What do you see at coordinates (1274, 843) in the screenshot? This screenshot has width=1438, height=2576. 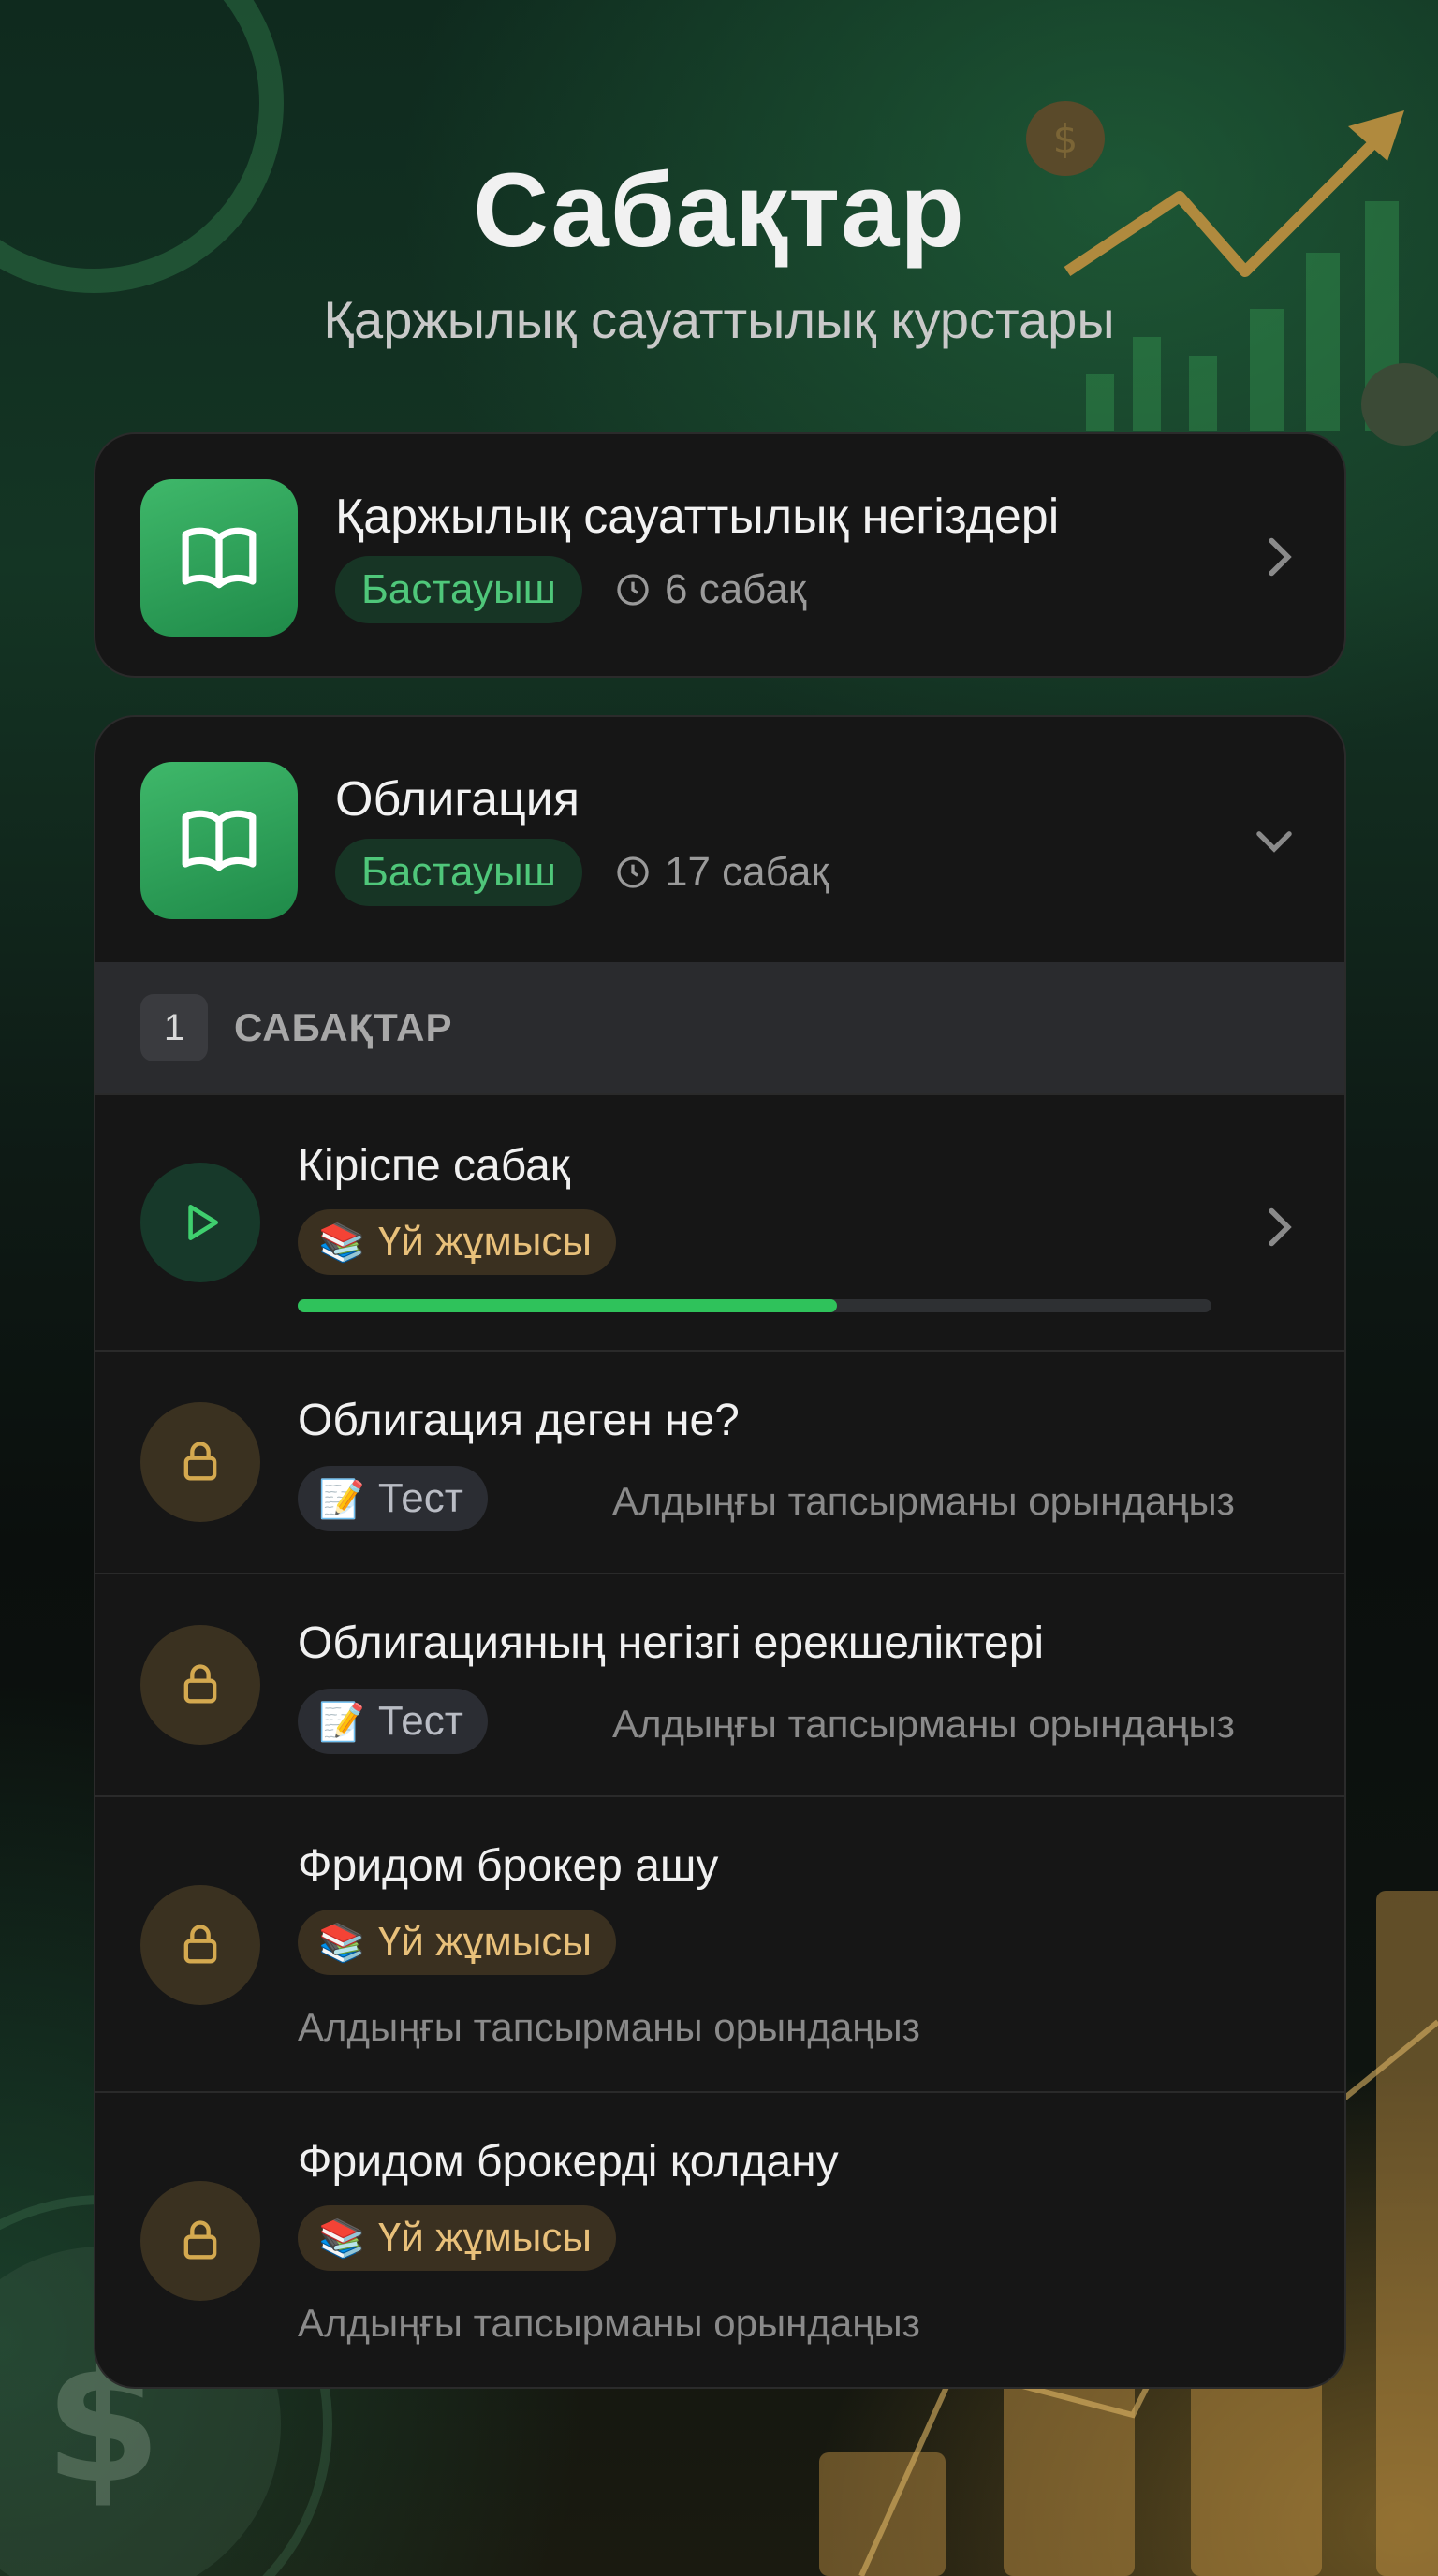 I see `chevron-down-icon` at bounding box center [1274, 843].